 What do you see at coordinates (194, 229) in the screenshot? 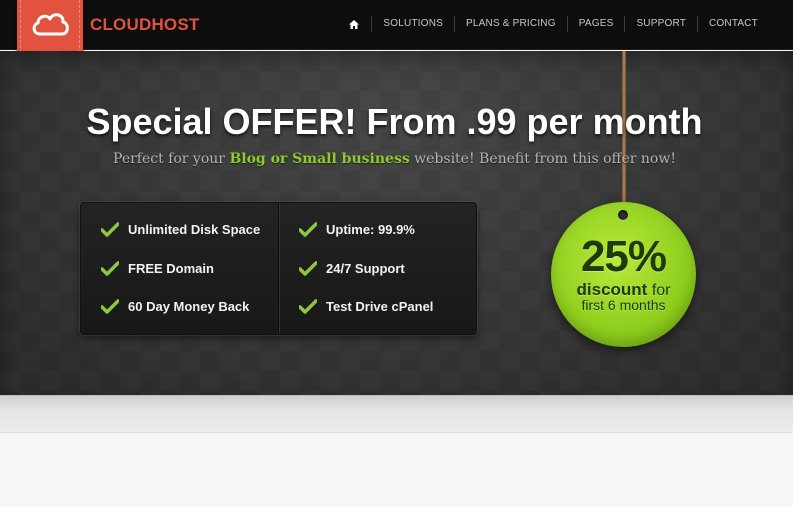
I see `feature-label: Unlimited Disk Space` at bounding box center [194, 229].